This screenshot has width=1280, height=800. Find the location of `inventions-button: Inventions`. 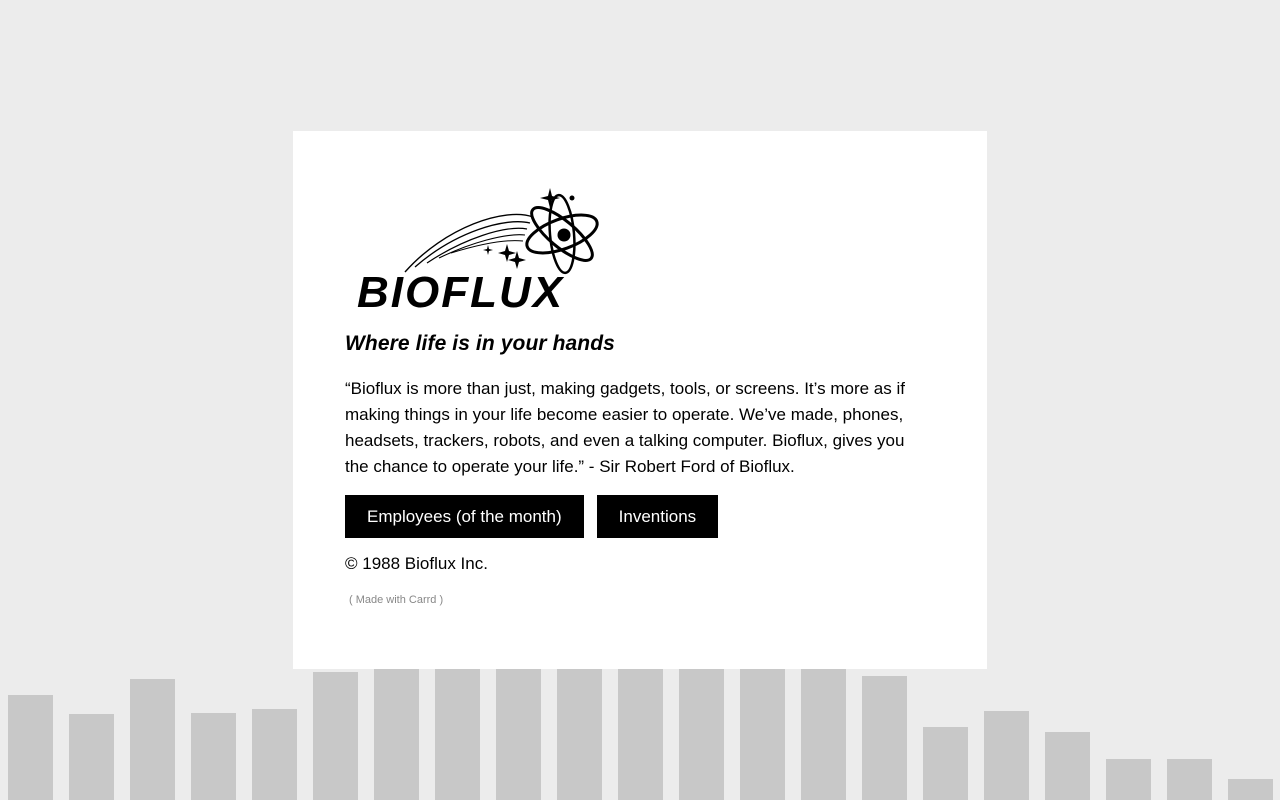

inventions-button: Inventions is located at coordinates (657, 516).